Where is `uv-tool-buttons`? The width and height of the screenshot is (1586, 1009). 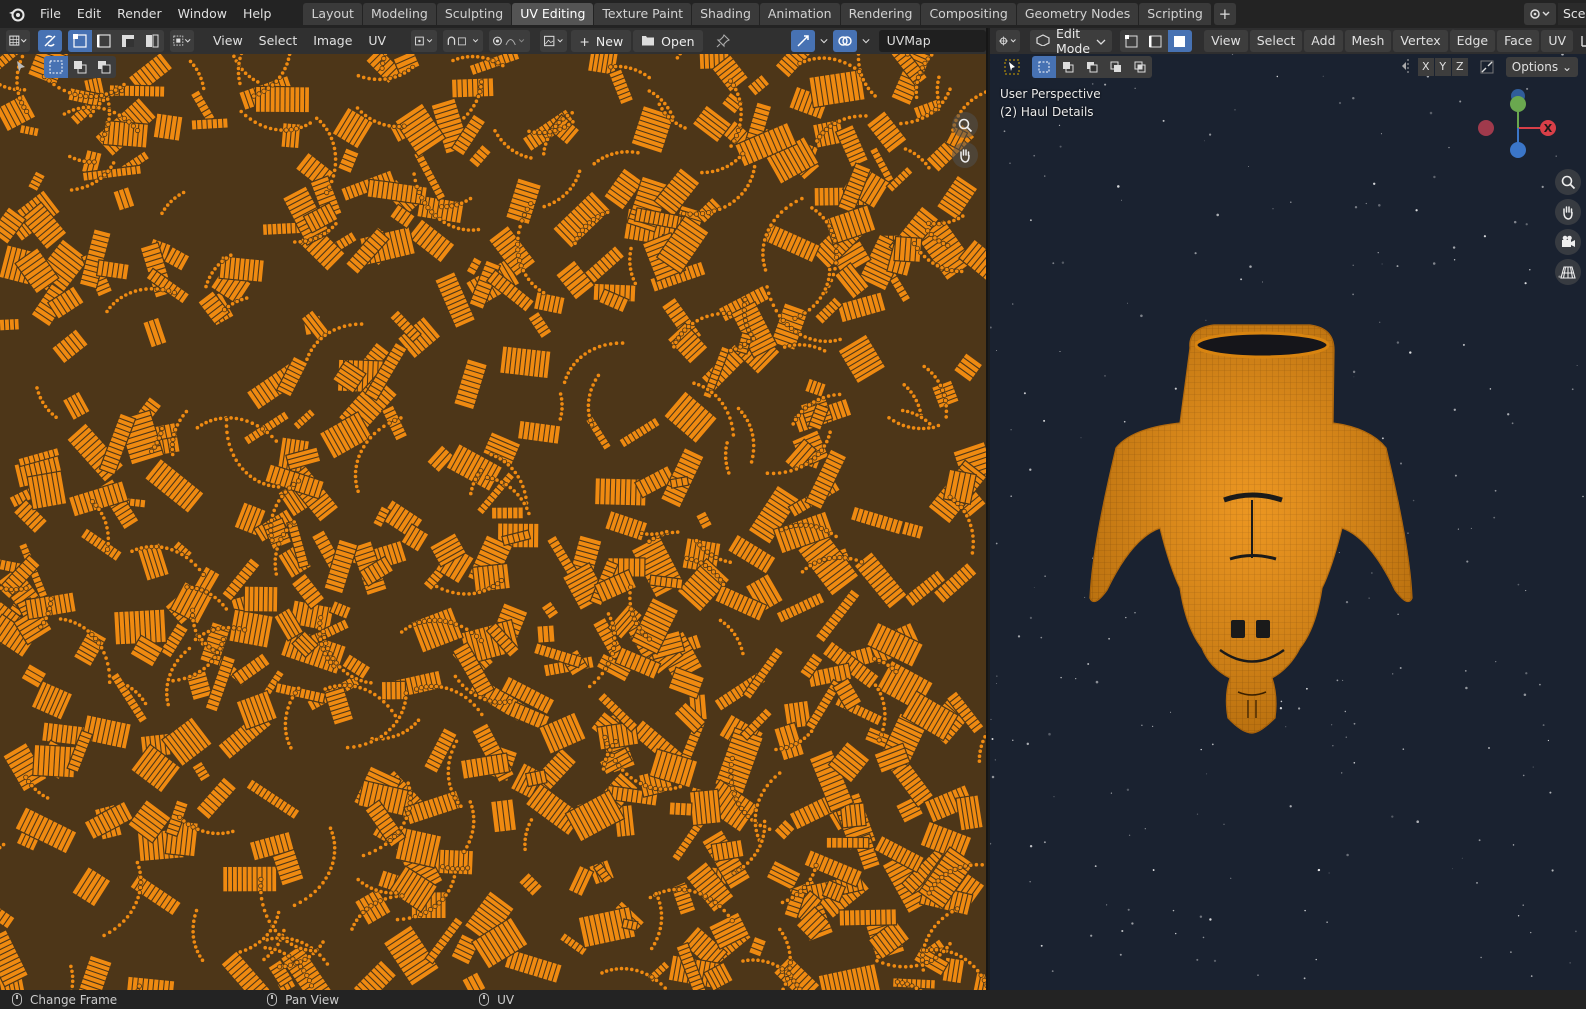 uv-tool-buttons is located at coordinates (80, 67).